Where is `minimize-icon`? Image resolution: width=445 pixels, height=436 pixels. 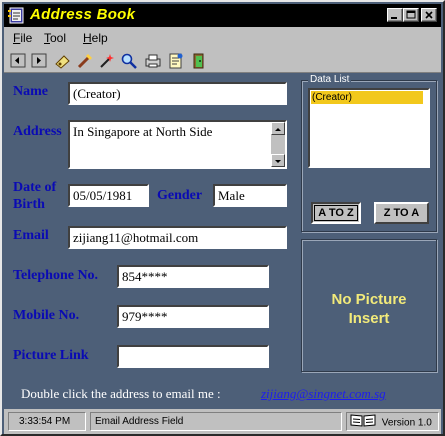 minimize-icon is located at coordinates (394, 18).